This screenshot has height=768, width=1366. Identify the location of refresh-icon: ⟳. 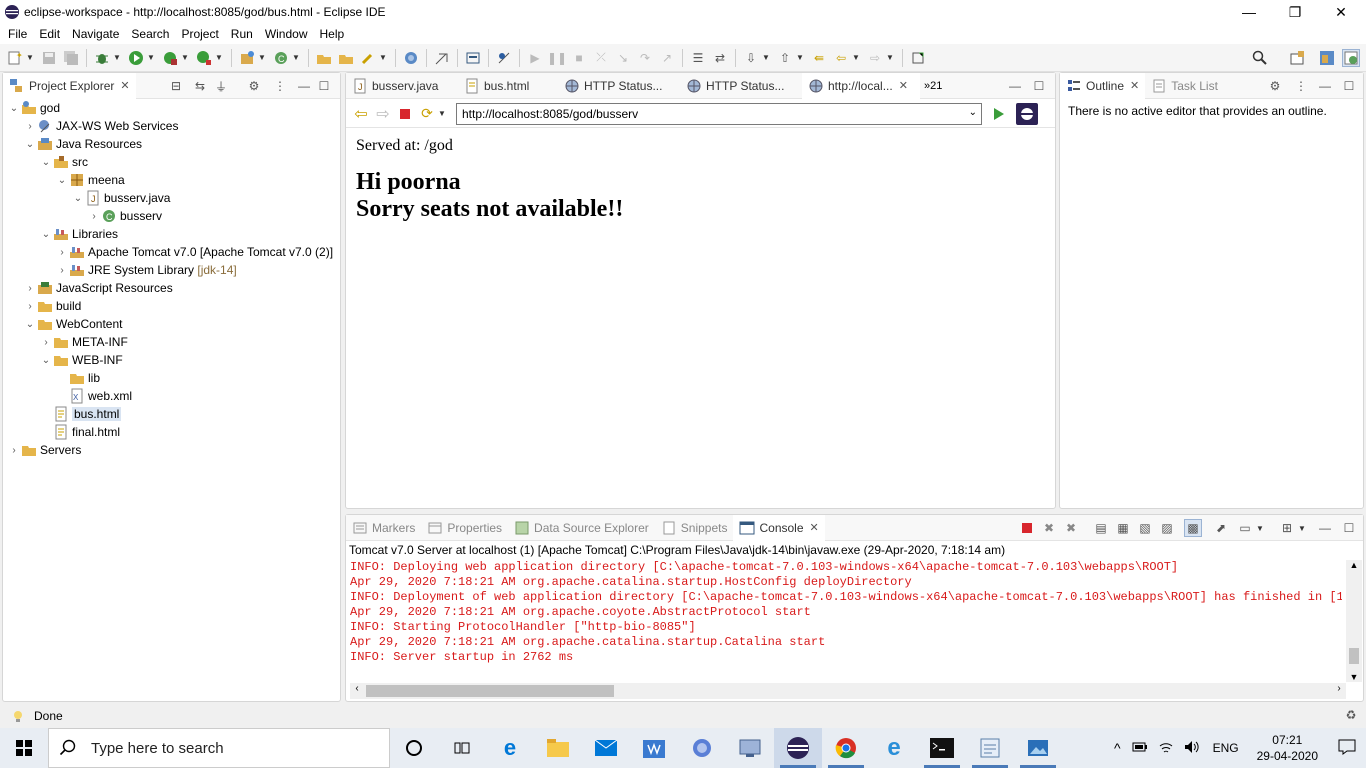
(427, 114).